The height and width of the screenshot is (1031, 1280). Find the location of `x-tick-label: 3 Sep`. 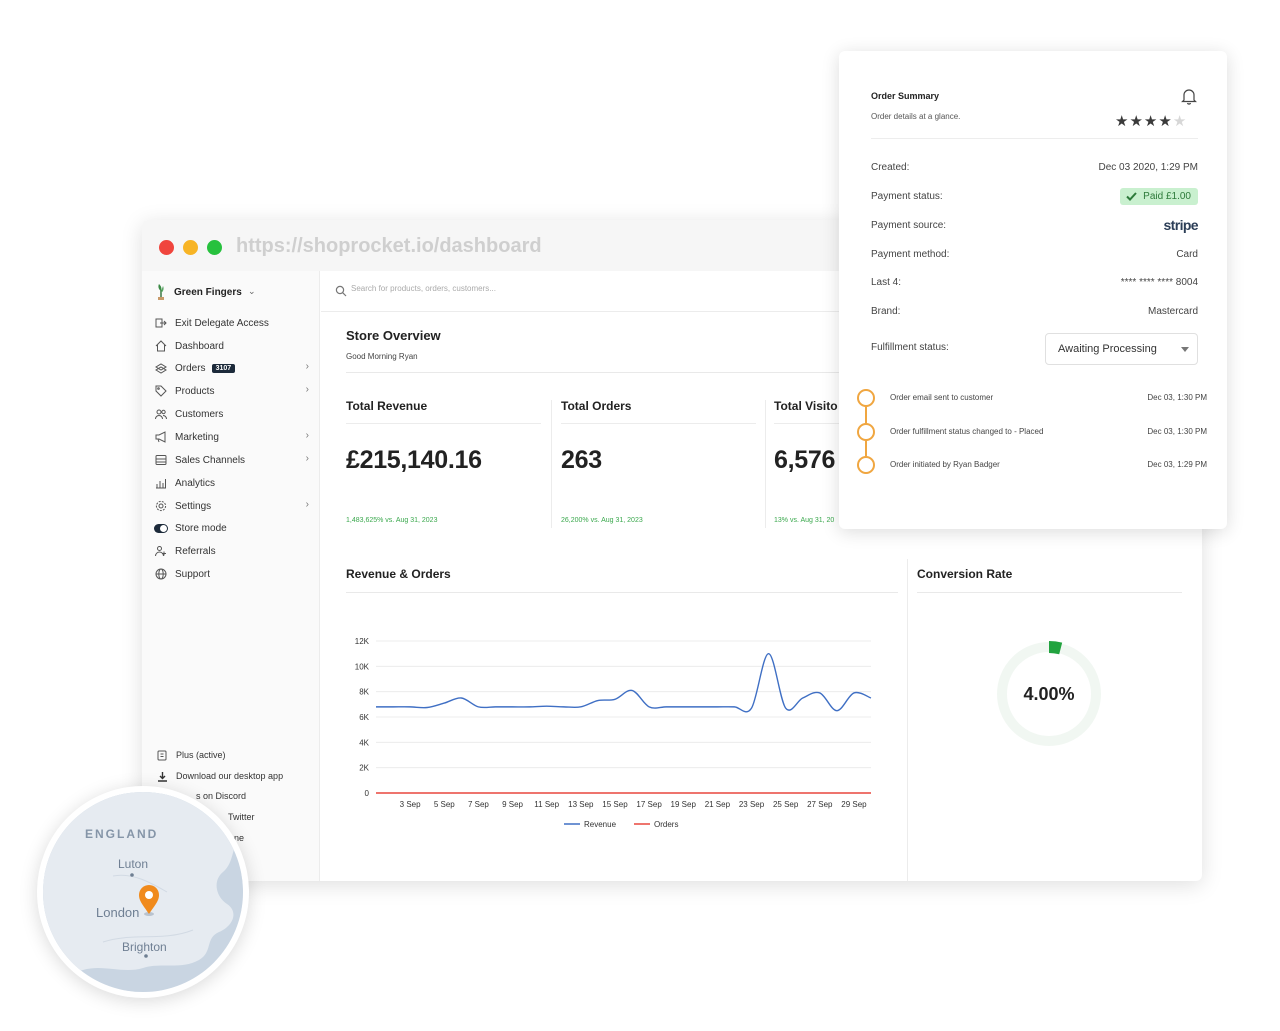

x-tick-label: 3 Sep is located at coordinates (410, 804).